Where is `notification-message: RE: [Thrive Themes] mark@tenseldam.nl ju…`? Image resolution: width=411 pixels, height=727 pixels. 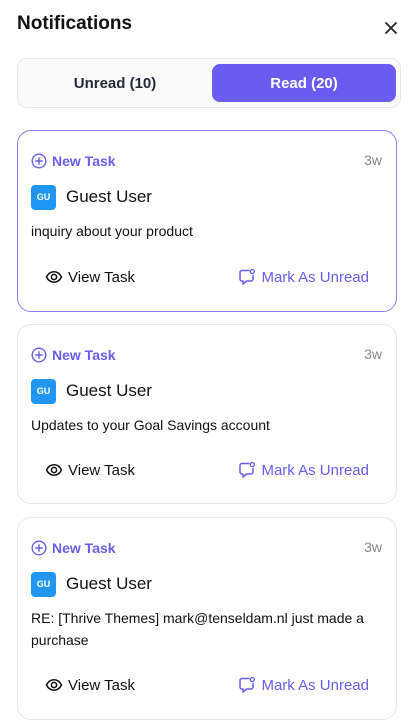
notification-message: RE: [Thrive Themes] mark@tenseldam.nl ju… is located at coordinates (197, 629).